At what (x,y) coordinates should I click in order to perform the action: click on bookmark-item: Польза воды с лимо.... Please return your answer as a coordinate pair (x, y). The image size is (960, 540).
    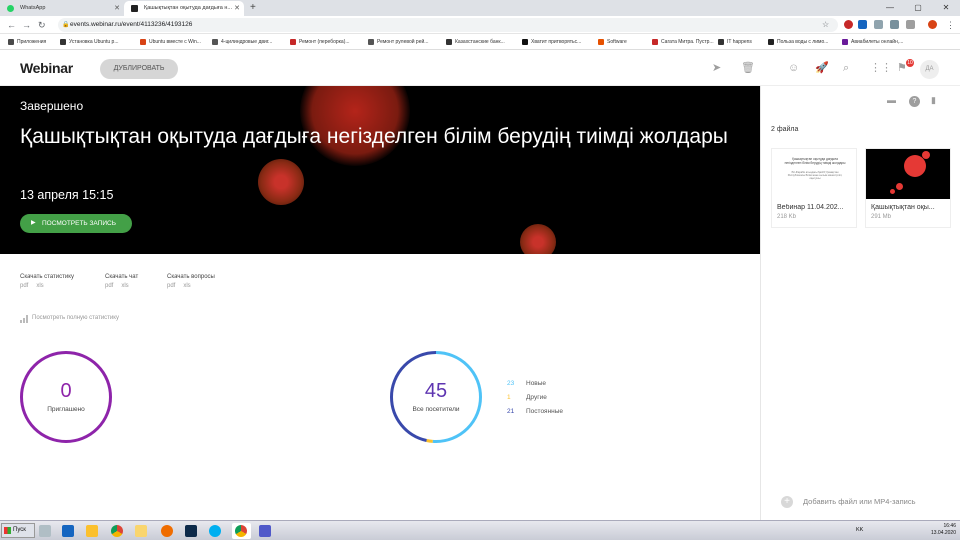
    Looking at the image, I should click on (798, 41).